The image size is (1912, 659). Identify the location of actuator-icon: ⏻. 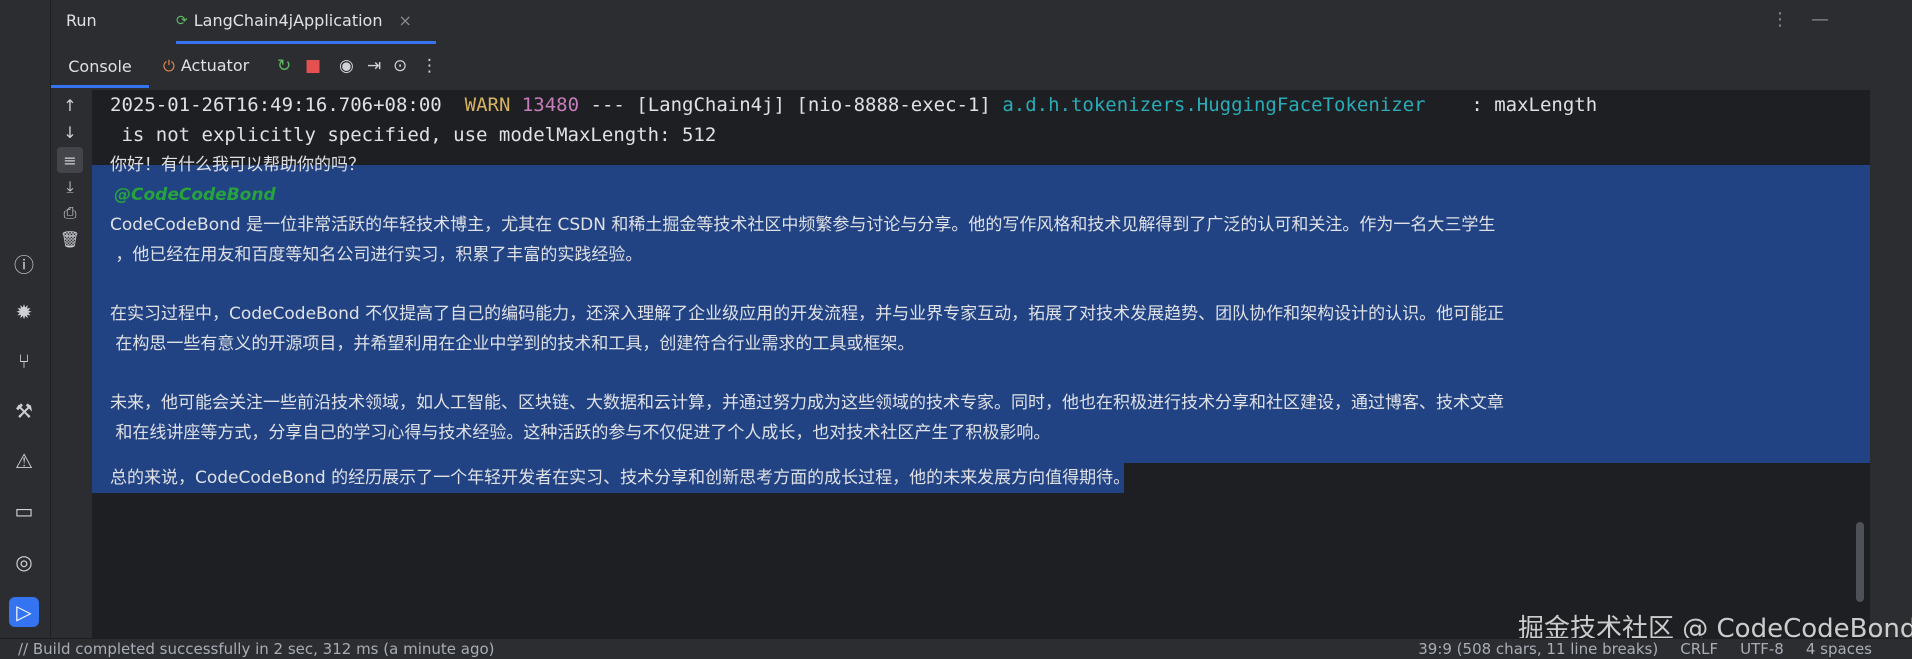
(169, 65).